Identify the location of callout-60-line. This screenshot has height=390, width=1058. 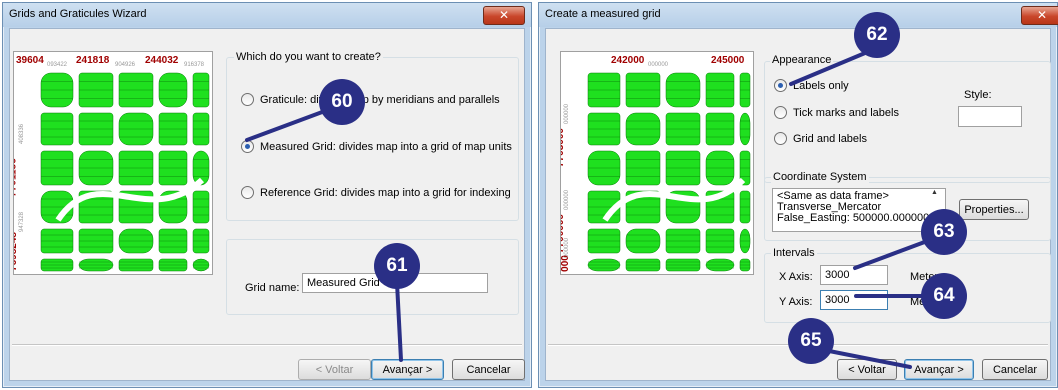
(290, 124).